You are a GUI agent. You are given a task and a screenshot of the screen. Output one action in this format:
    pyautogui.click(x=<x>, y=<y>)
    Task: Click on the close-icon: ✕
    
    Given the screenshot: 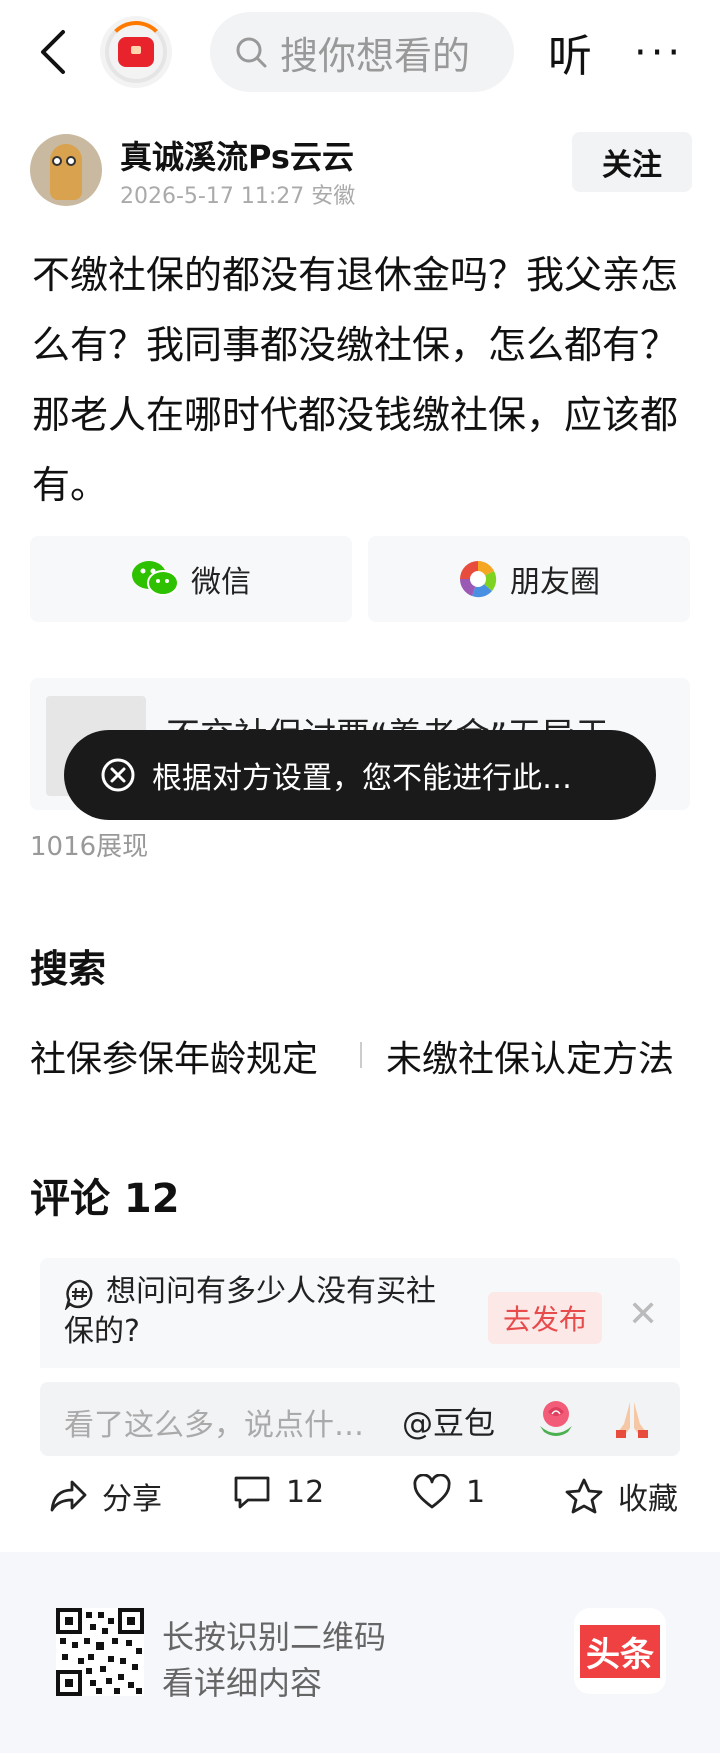 What is the action you would take?
    pyautogui.click(x=643, y=1314)
    